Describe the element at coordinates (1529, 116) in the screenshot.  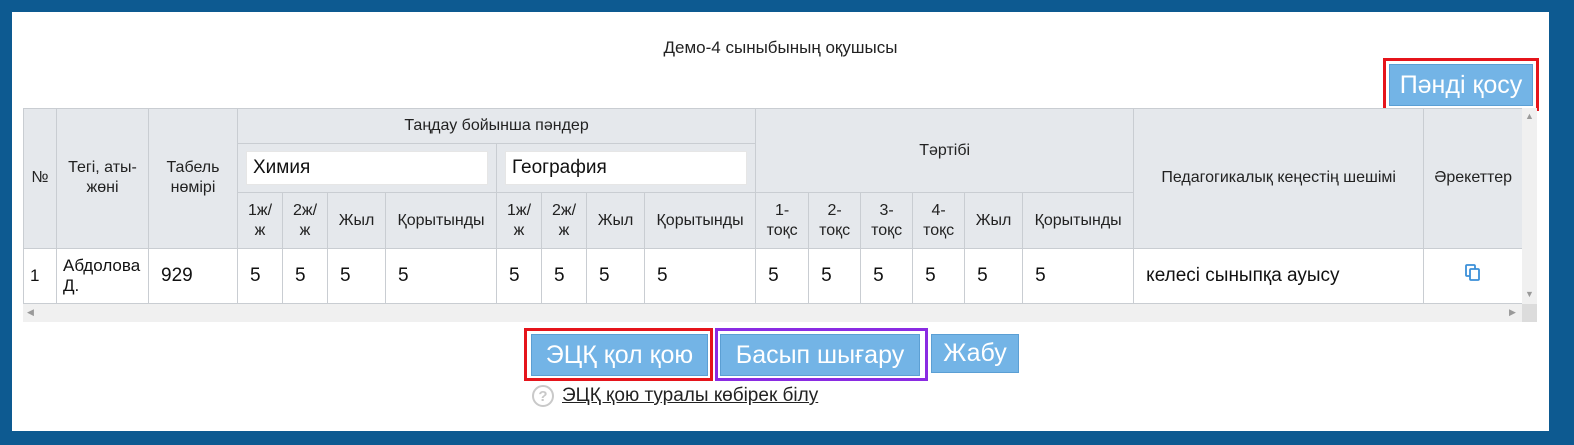
I see `scroll-up-arrow: ▲` at that location.